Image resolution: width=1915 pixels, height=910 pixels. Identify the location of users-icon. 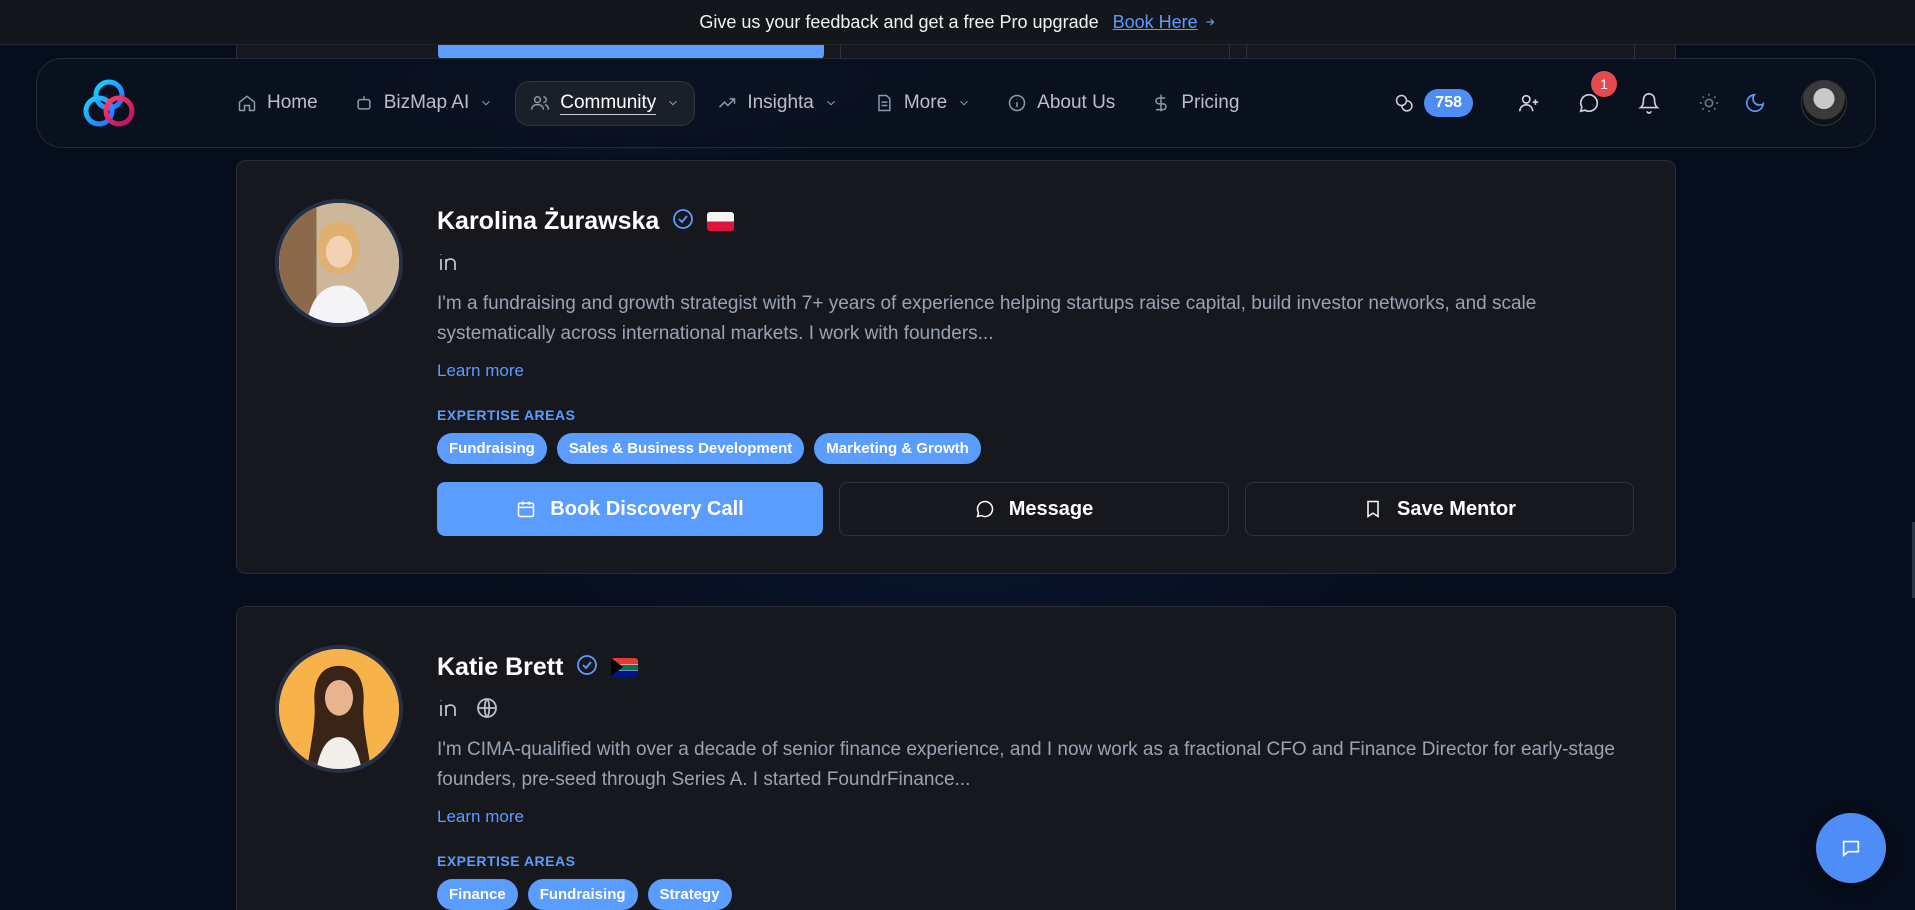
(540, 103).